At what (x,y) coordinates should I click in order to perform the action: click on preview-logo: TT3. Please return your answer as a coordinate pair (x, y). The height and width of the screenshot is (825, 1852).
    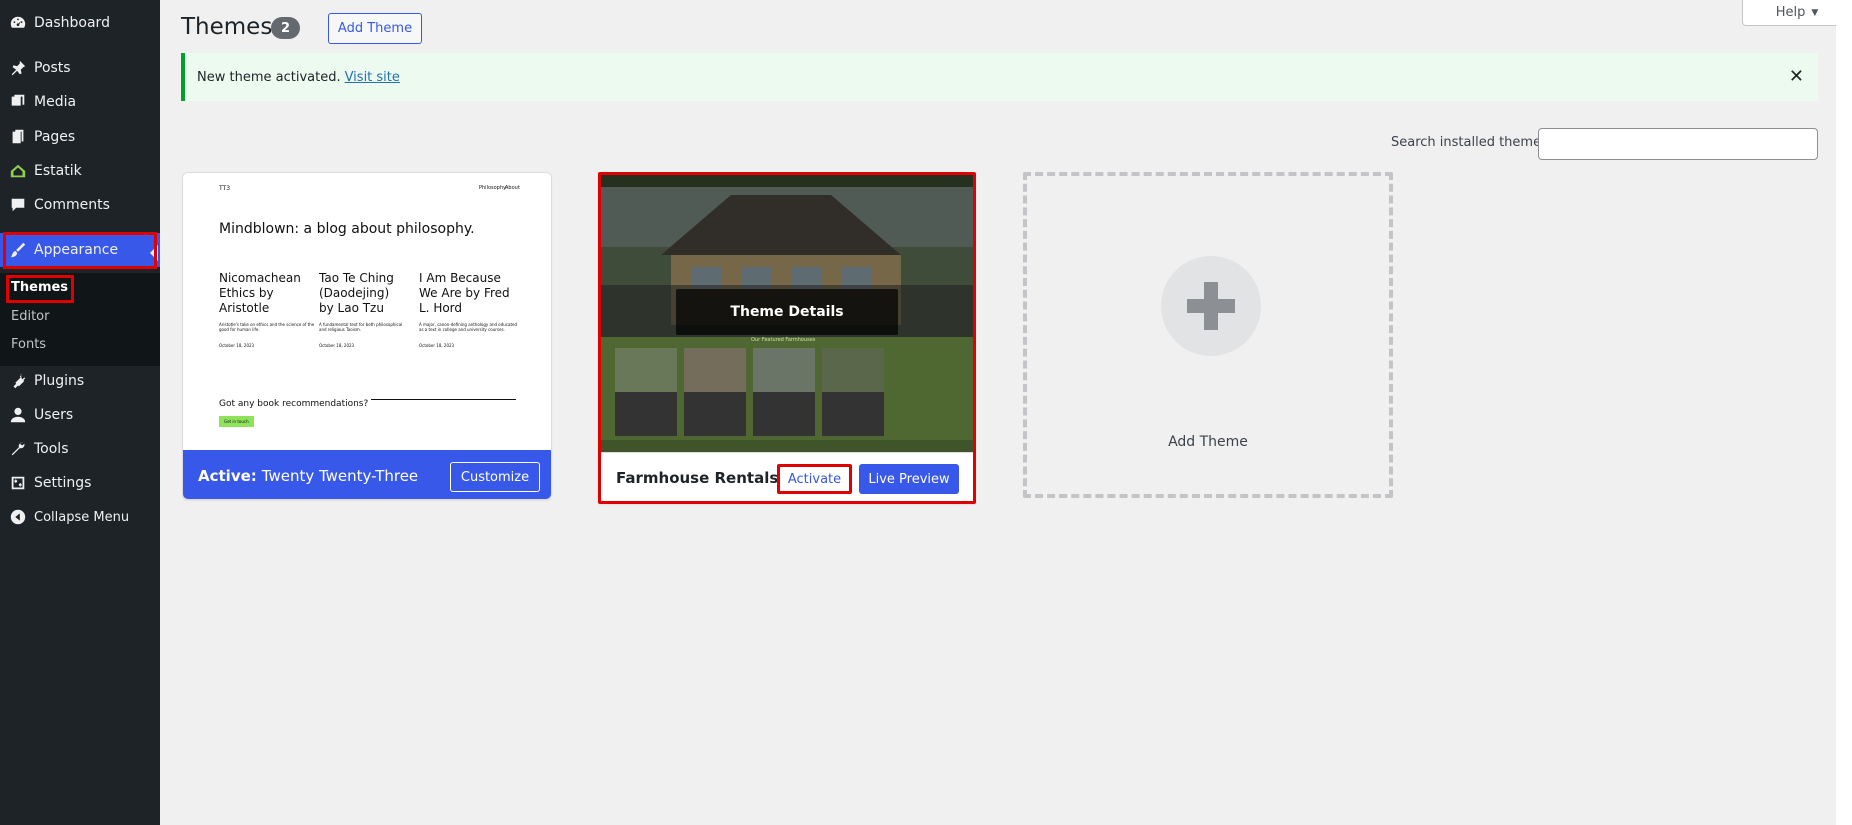
    Looking at the image, I should click on (225, 188).